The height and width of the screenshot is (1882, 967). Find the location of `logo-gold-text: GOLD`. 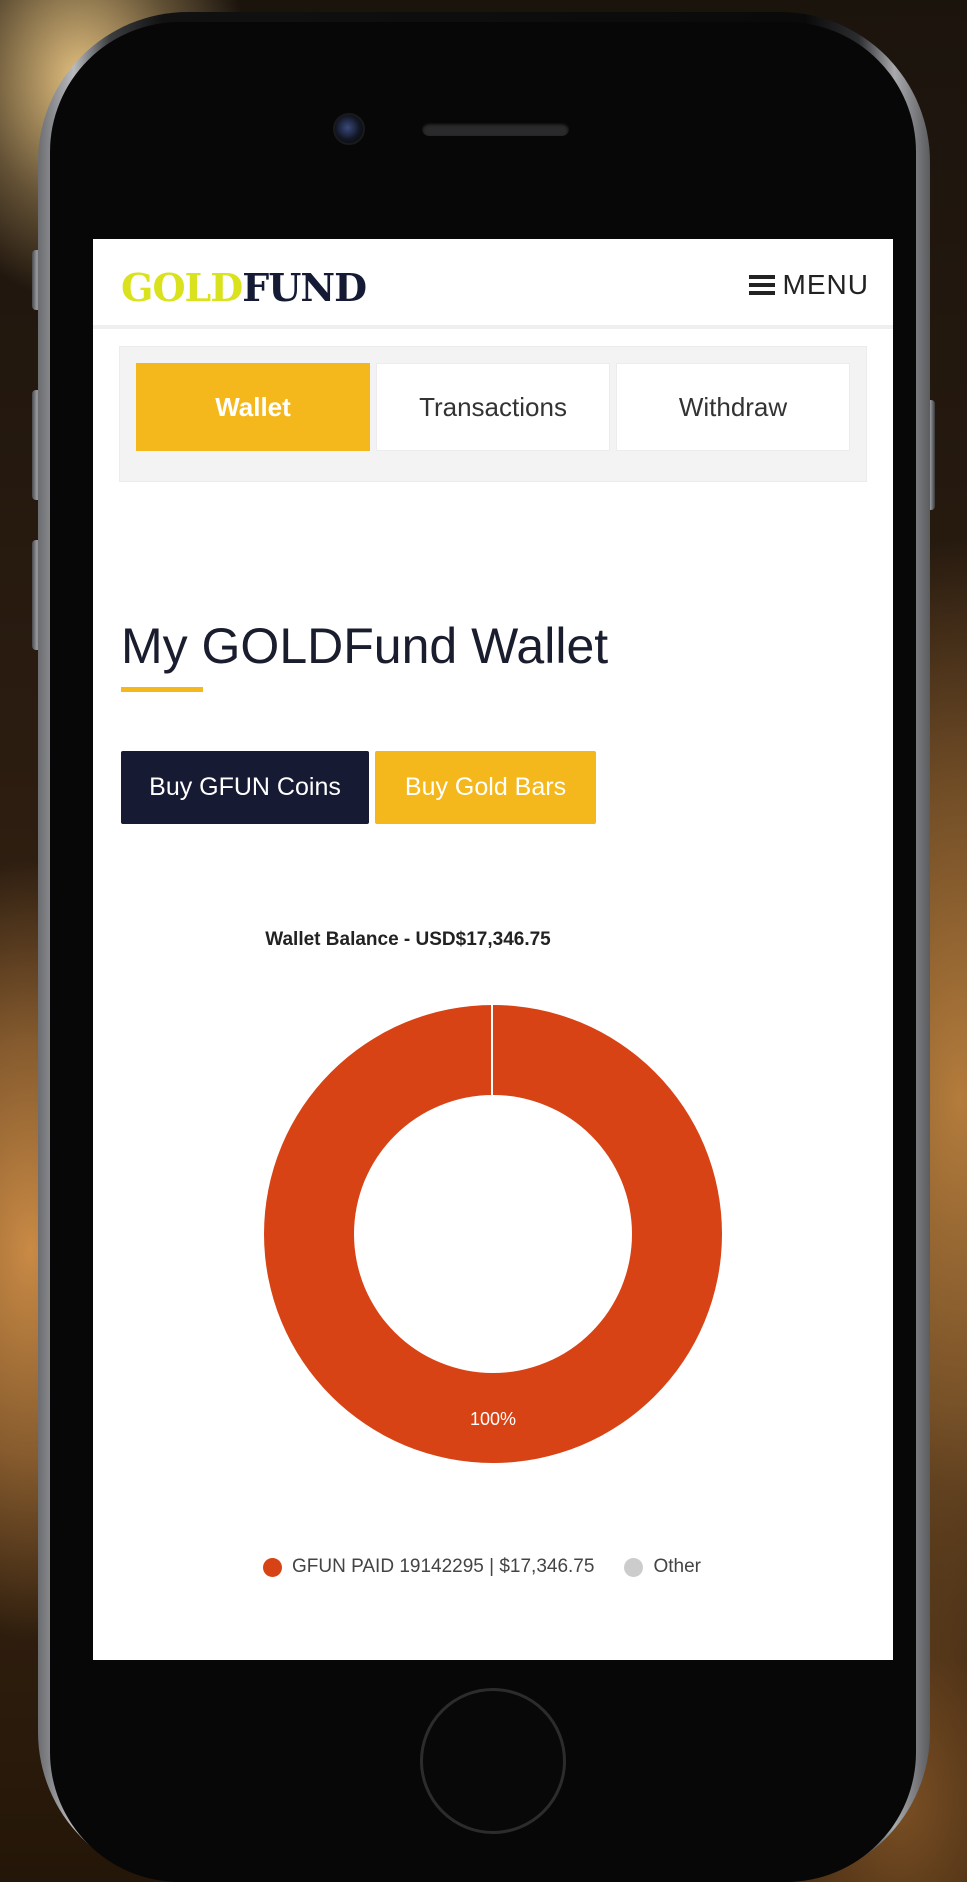

logo-gold-text: GOLD is located at coordinates (182, 287).